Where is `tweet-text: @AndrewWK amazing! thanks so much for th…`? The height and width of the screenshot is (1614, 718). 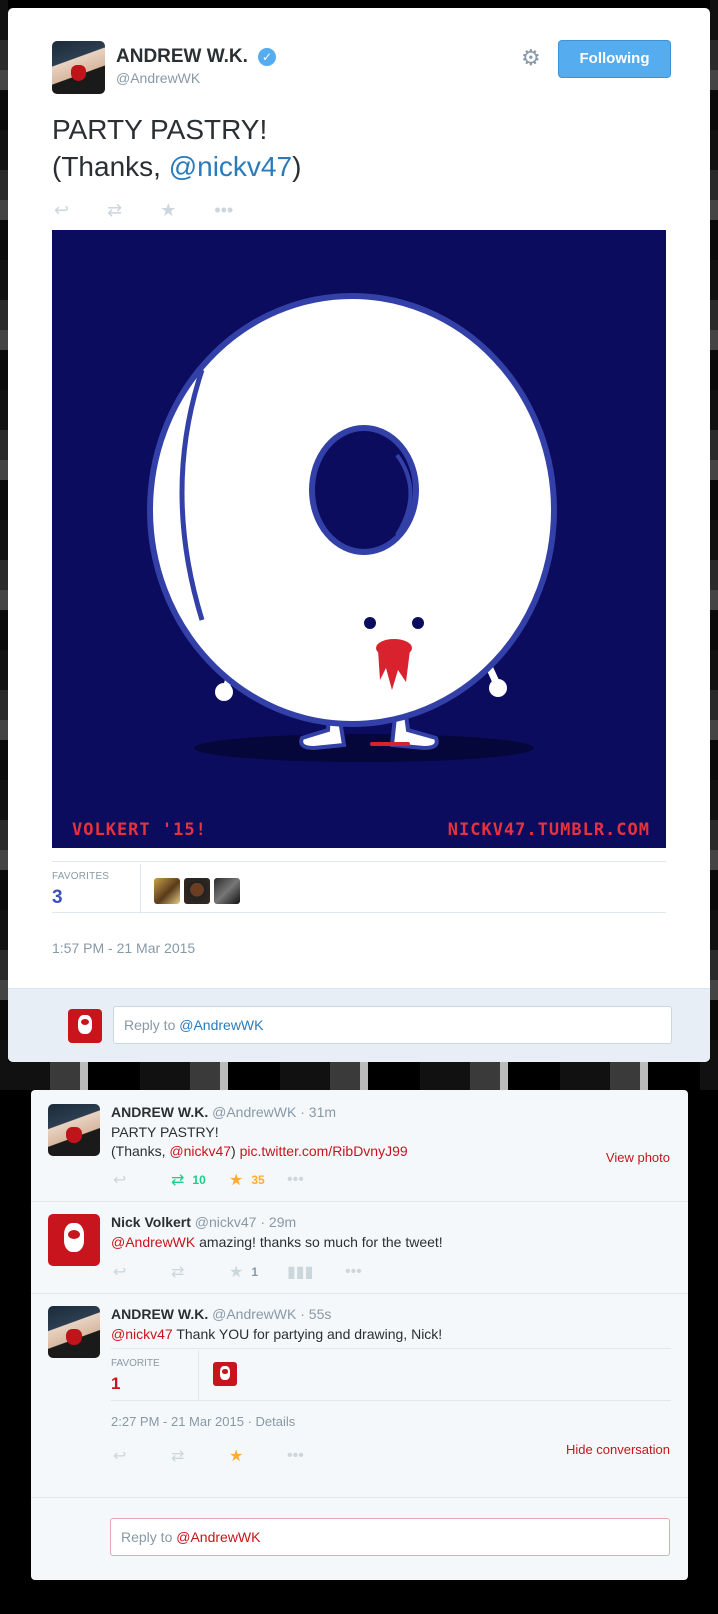 tweet-text: @AndrewWK amazing! thanks so much for th… is located at coordinates (277, 1242).